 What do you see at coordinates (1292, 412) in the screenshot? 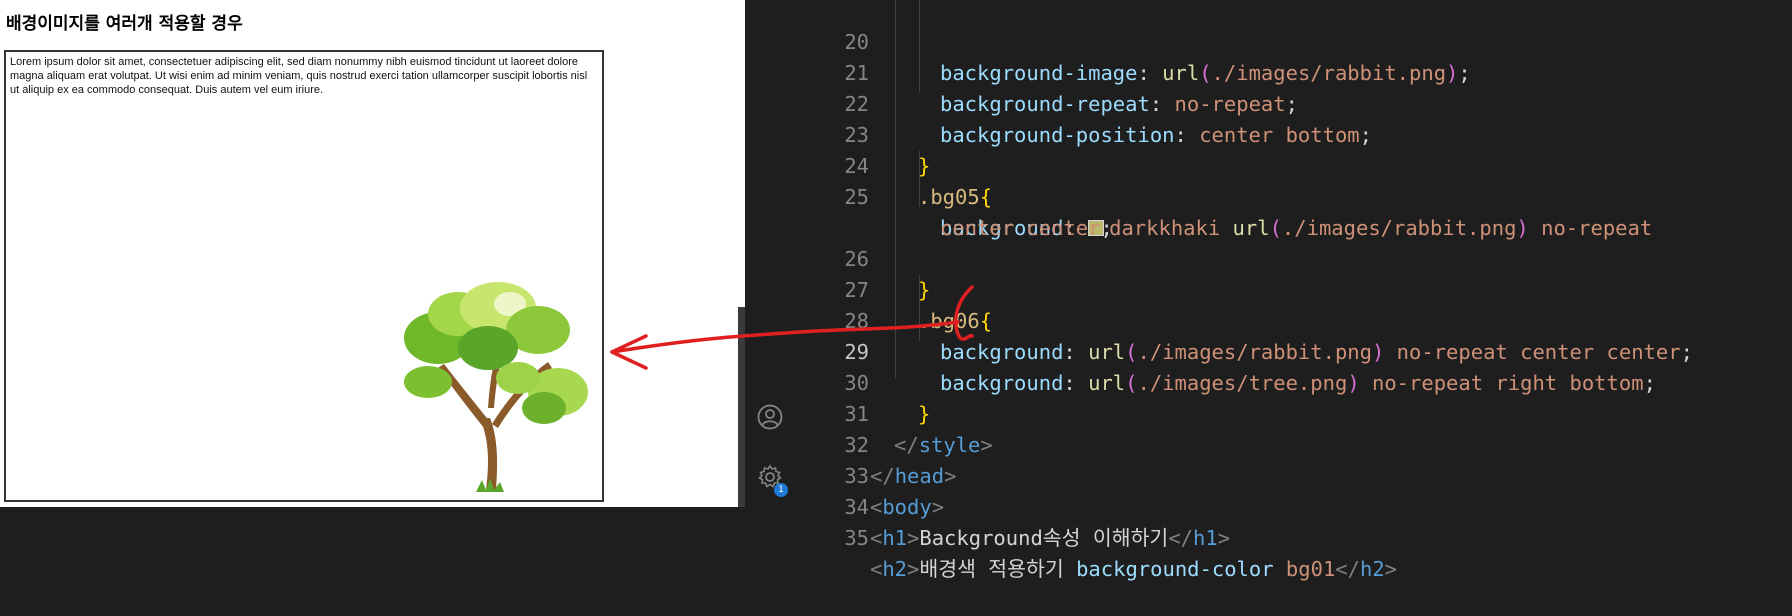
I see `code-line-31: 31 </style>` at bounding box center [1292, 412].